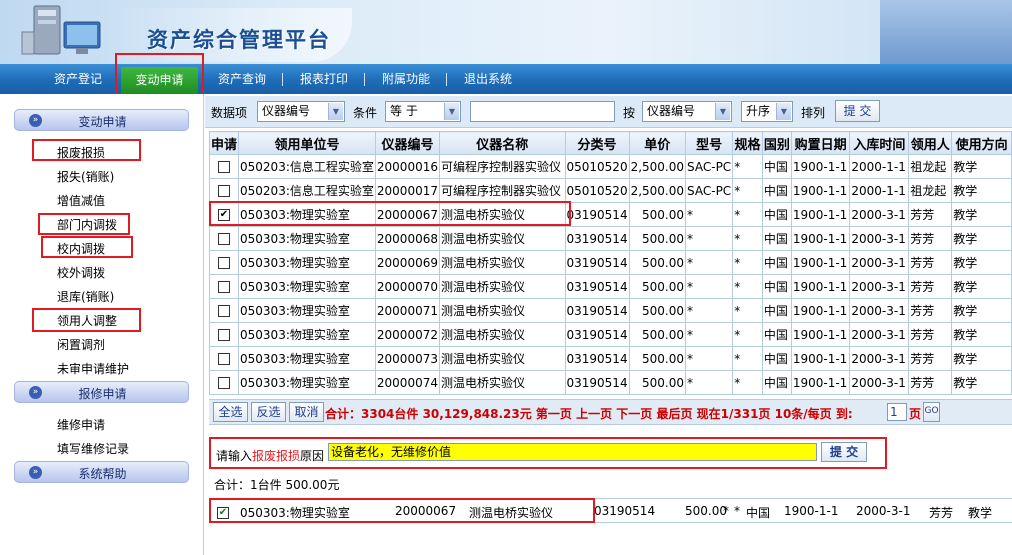  I want to click on sidebar-section-change-request: » 变动申请, so click(101, 120).